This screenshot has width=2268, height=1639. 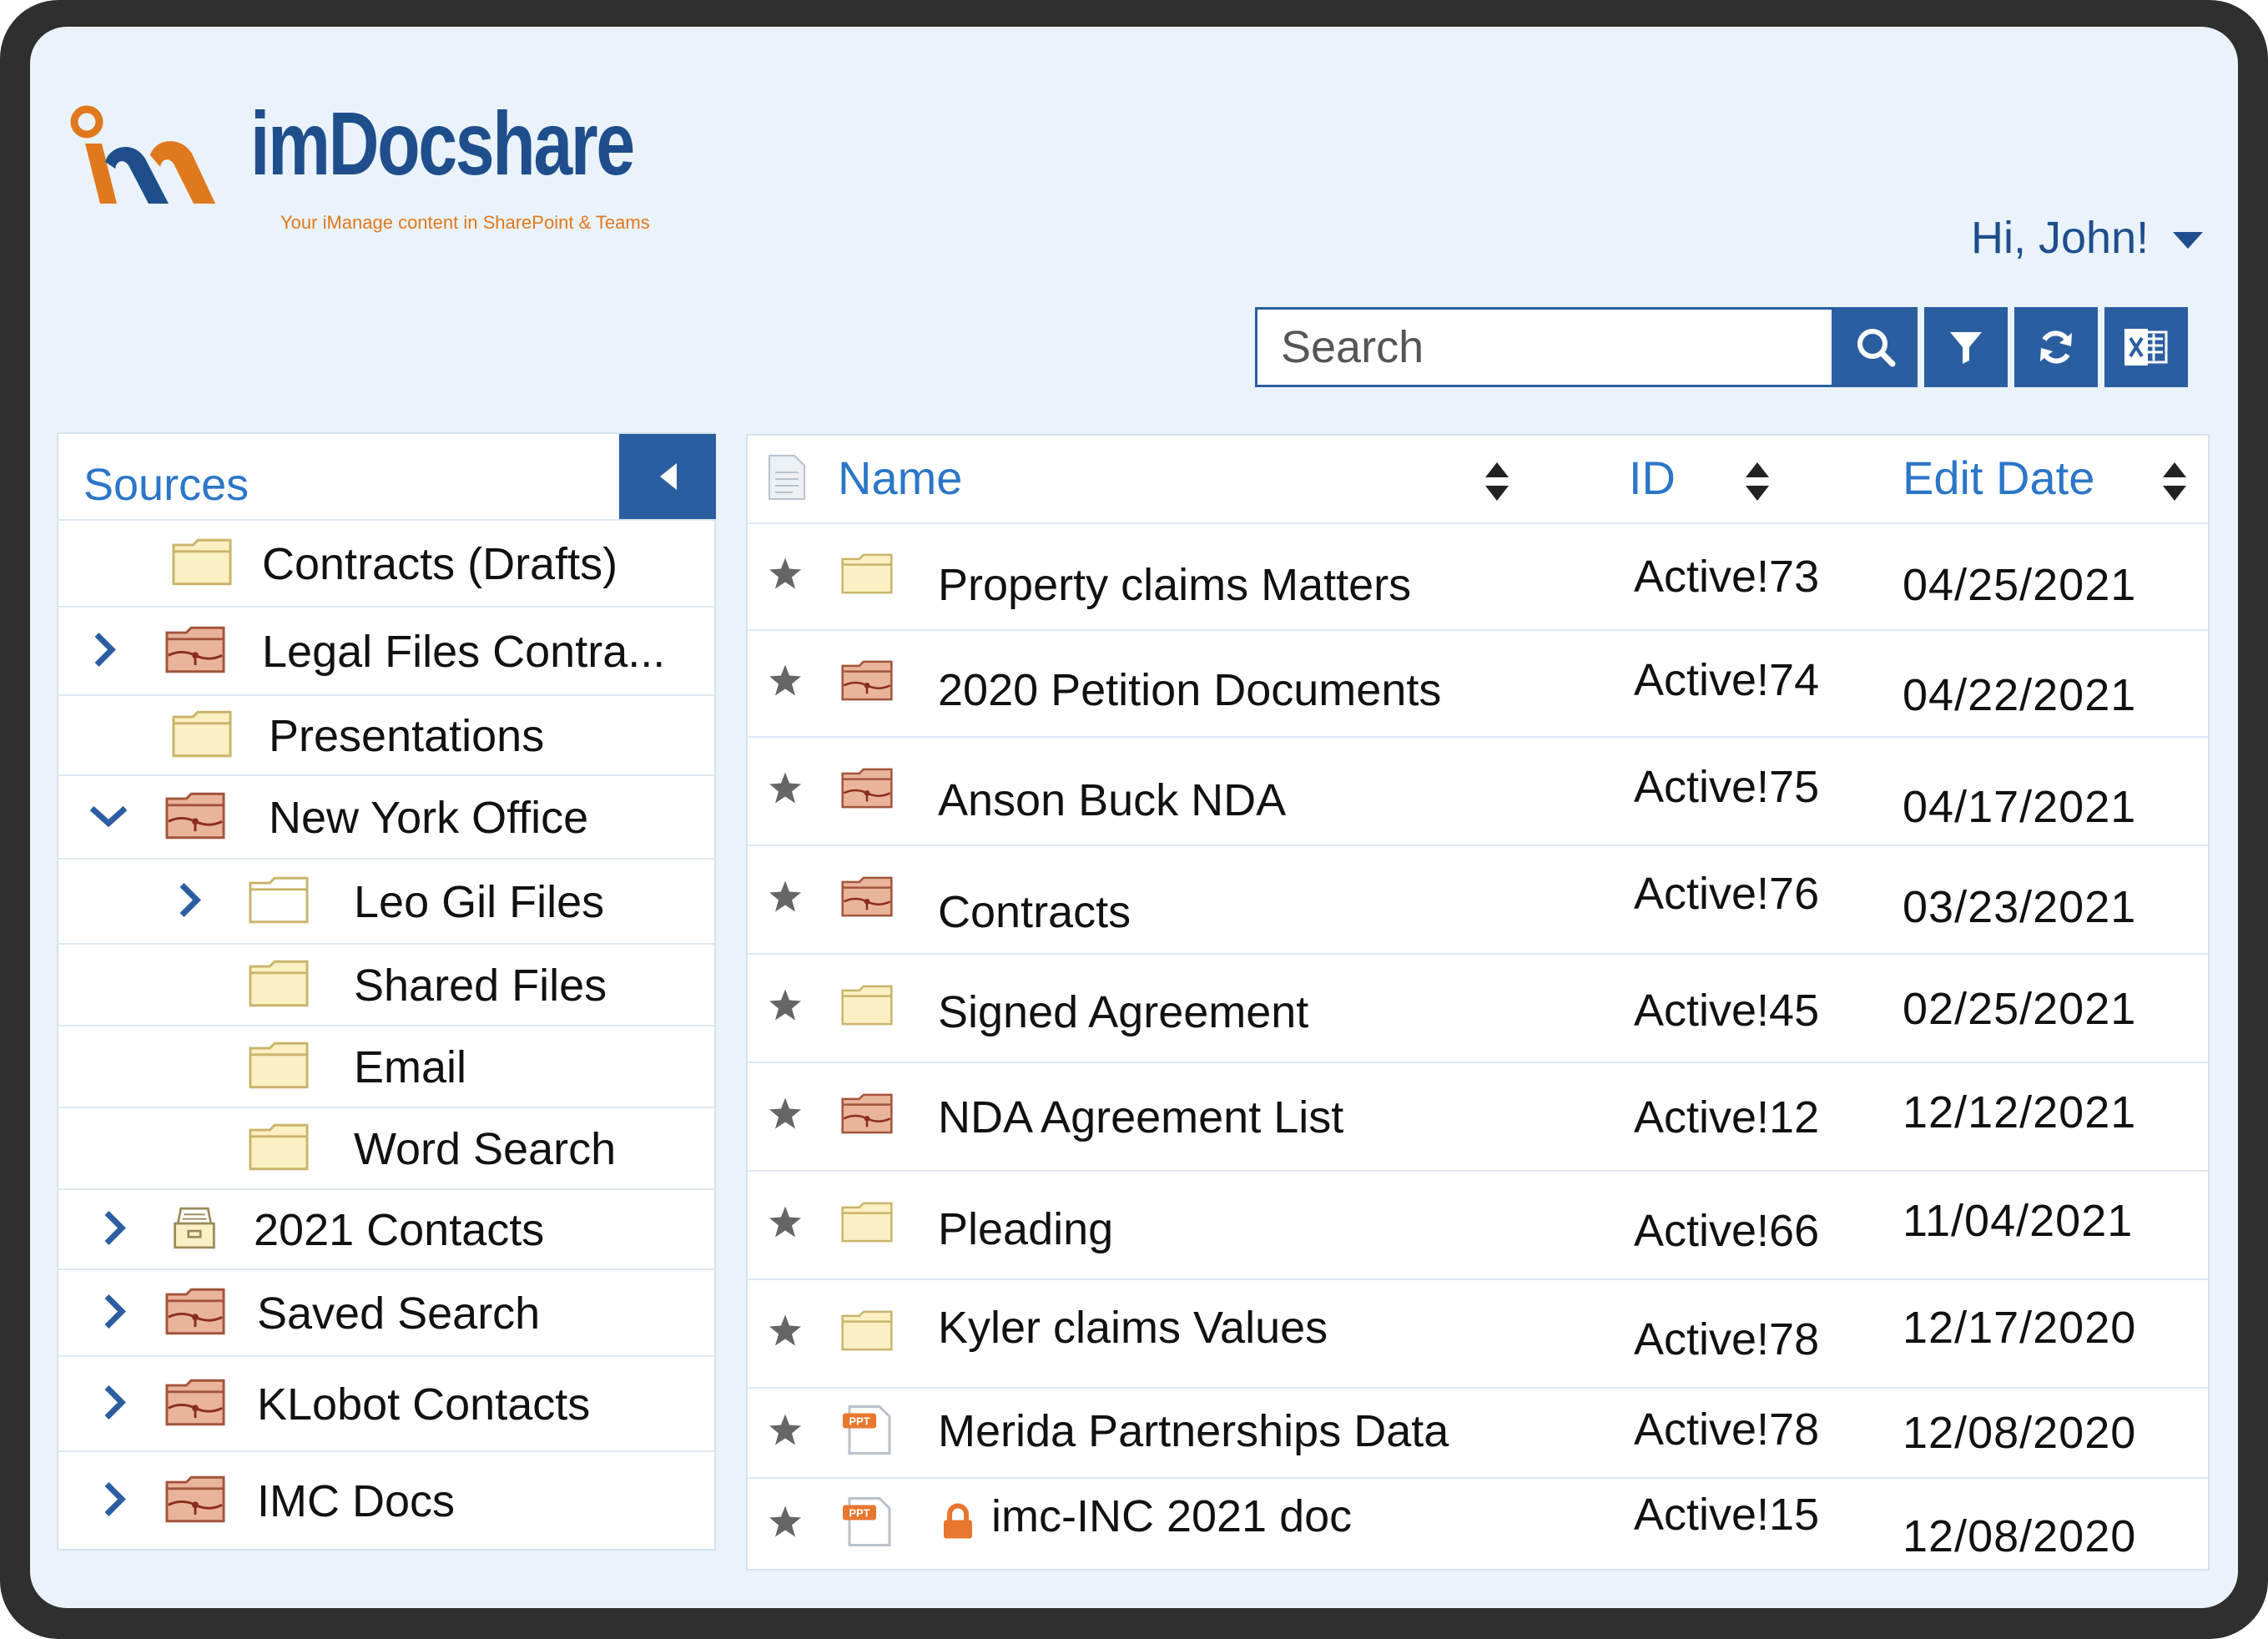 What do you see at coordinates (2020, 1328) in the screenshot?
I see `document-edit-date: 12/17/2020` at bounding box center [2020, 1328].